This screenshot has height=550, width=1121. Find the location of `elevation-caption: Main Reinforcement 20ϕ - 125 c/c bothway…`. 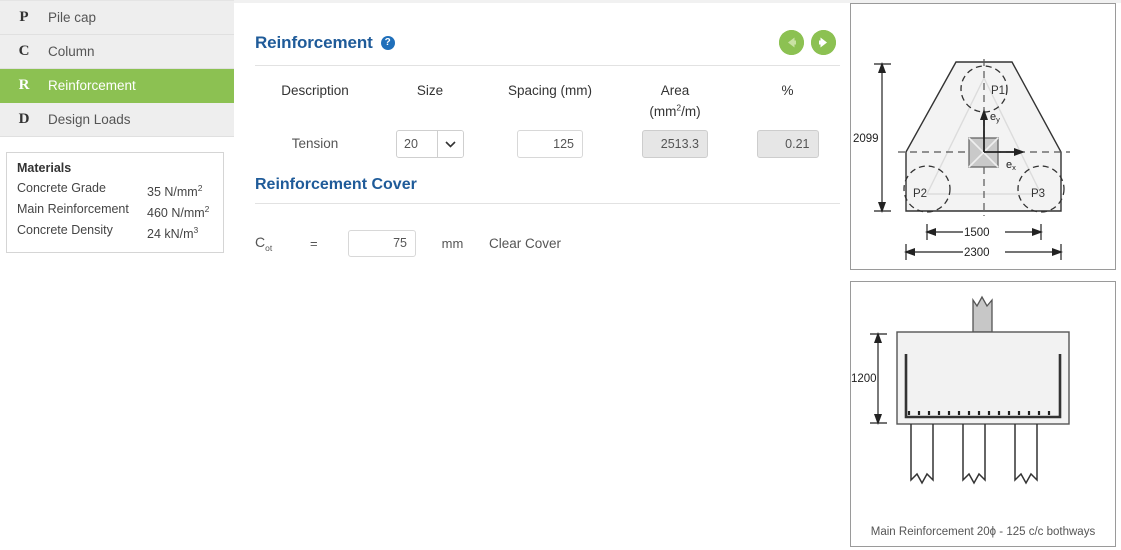

elevation-caption: Main Reinforcement 20ϕ - 125 c/c bothway… is located at coordinates (983, 532).